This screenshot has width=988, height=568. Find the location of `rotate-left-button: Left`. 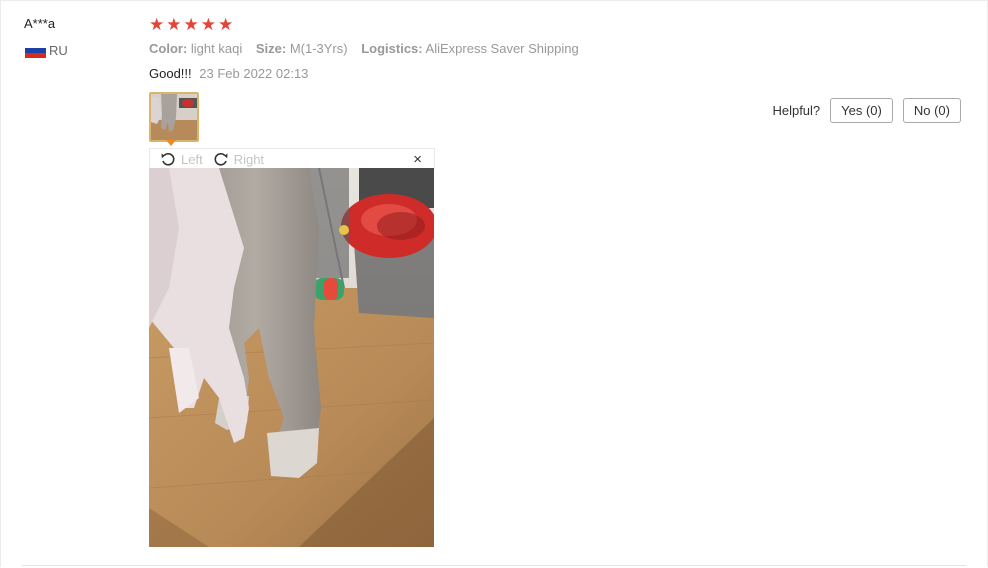

rotate-left-button: Left is located at coordinates (181, 159).